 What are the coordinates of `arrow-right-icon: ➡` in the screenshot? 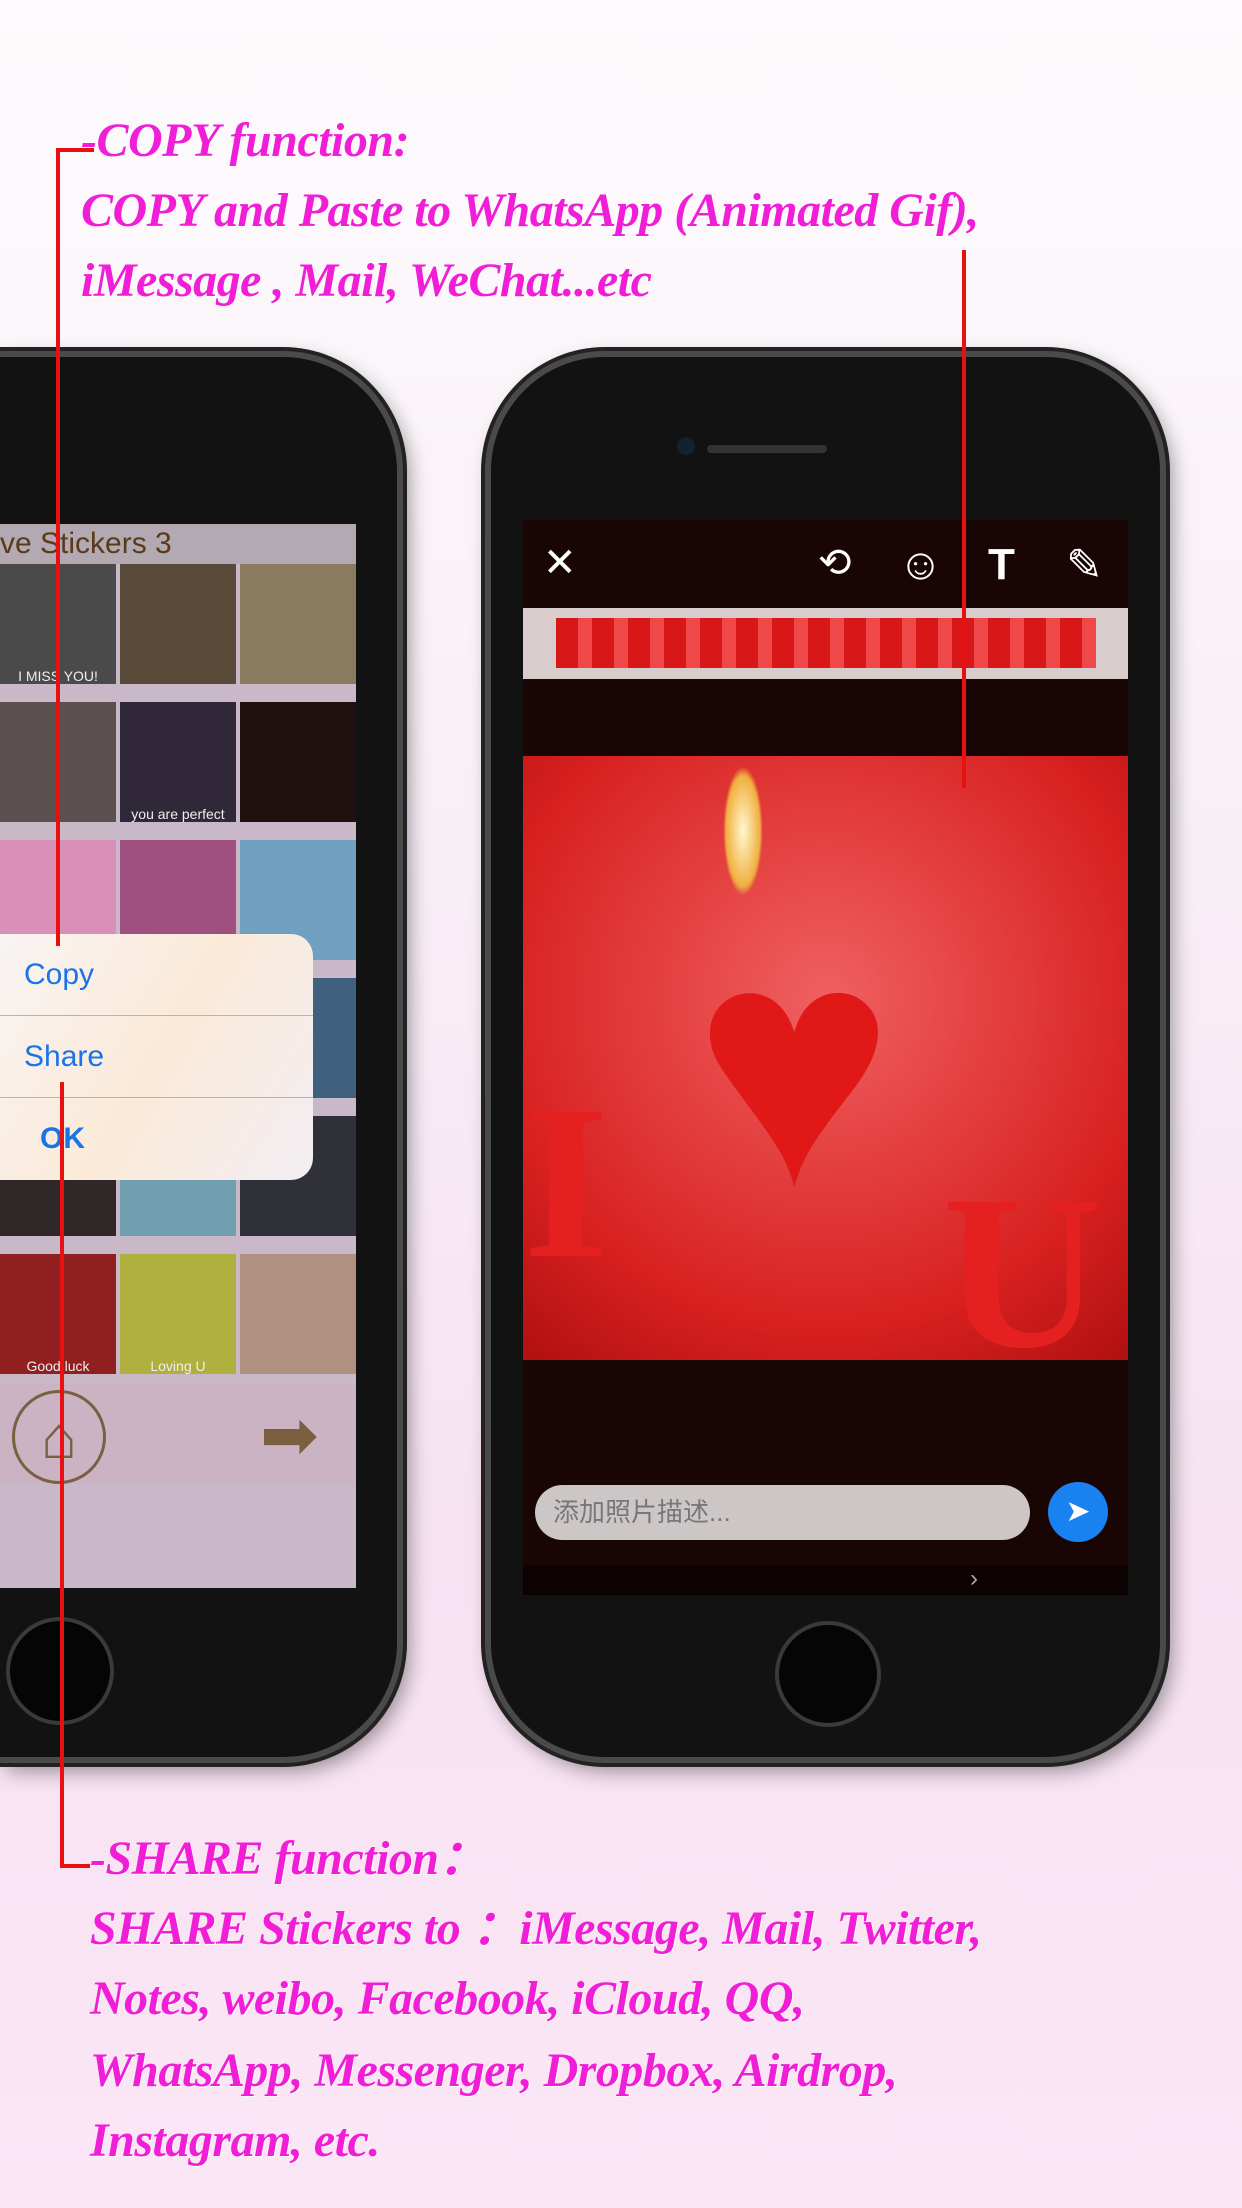 It's located at (289, 1435).